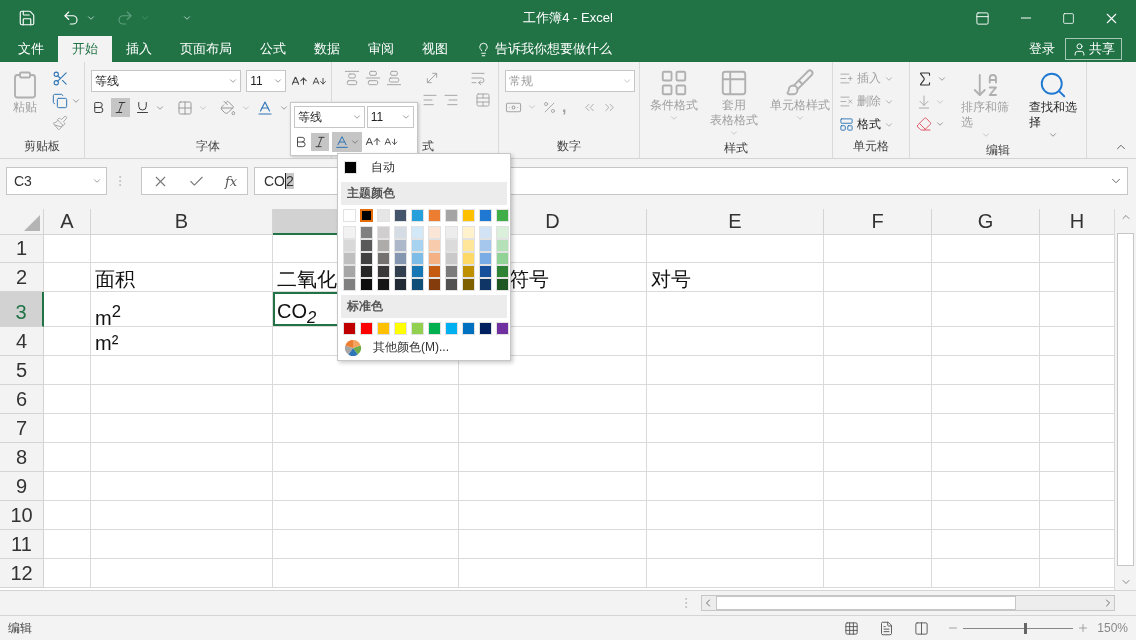 The height and width of the screenshot is (640, 1136). What do you see at coordinates (42, 146) in the screenshot?
I see `group-label: 剪贴板` at bounding box center [42, 146].